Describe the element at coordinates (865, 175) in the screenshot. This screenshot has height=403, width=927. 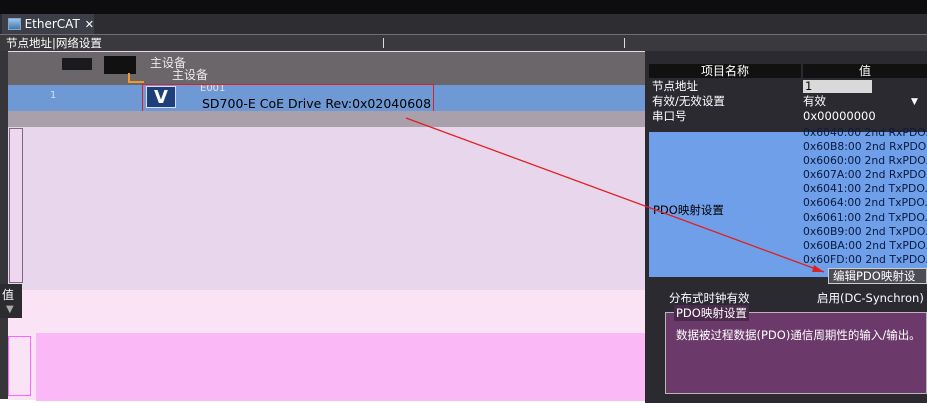
I see `pdo-entry: 0x607A:00 2nd RxPDO..` at that location.